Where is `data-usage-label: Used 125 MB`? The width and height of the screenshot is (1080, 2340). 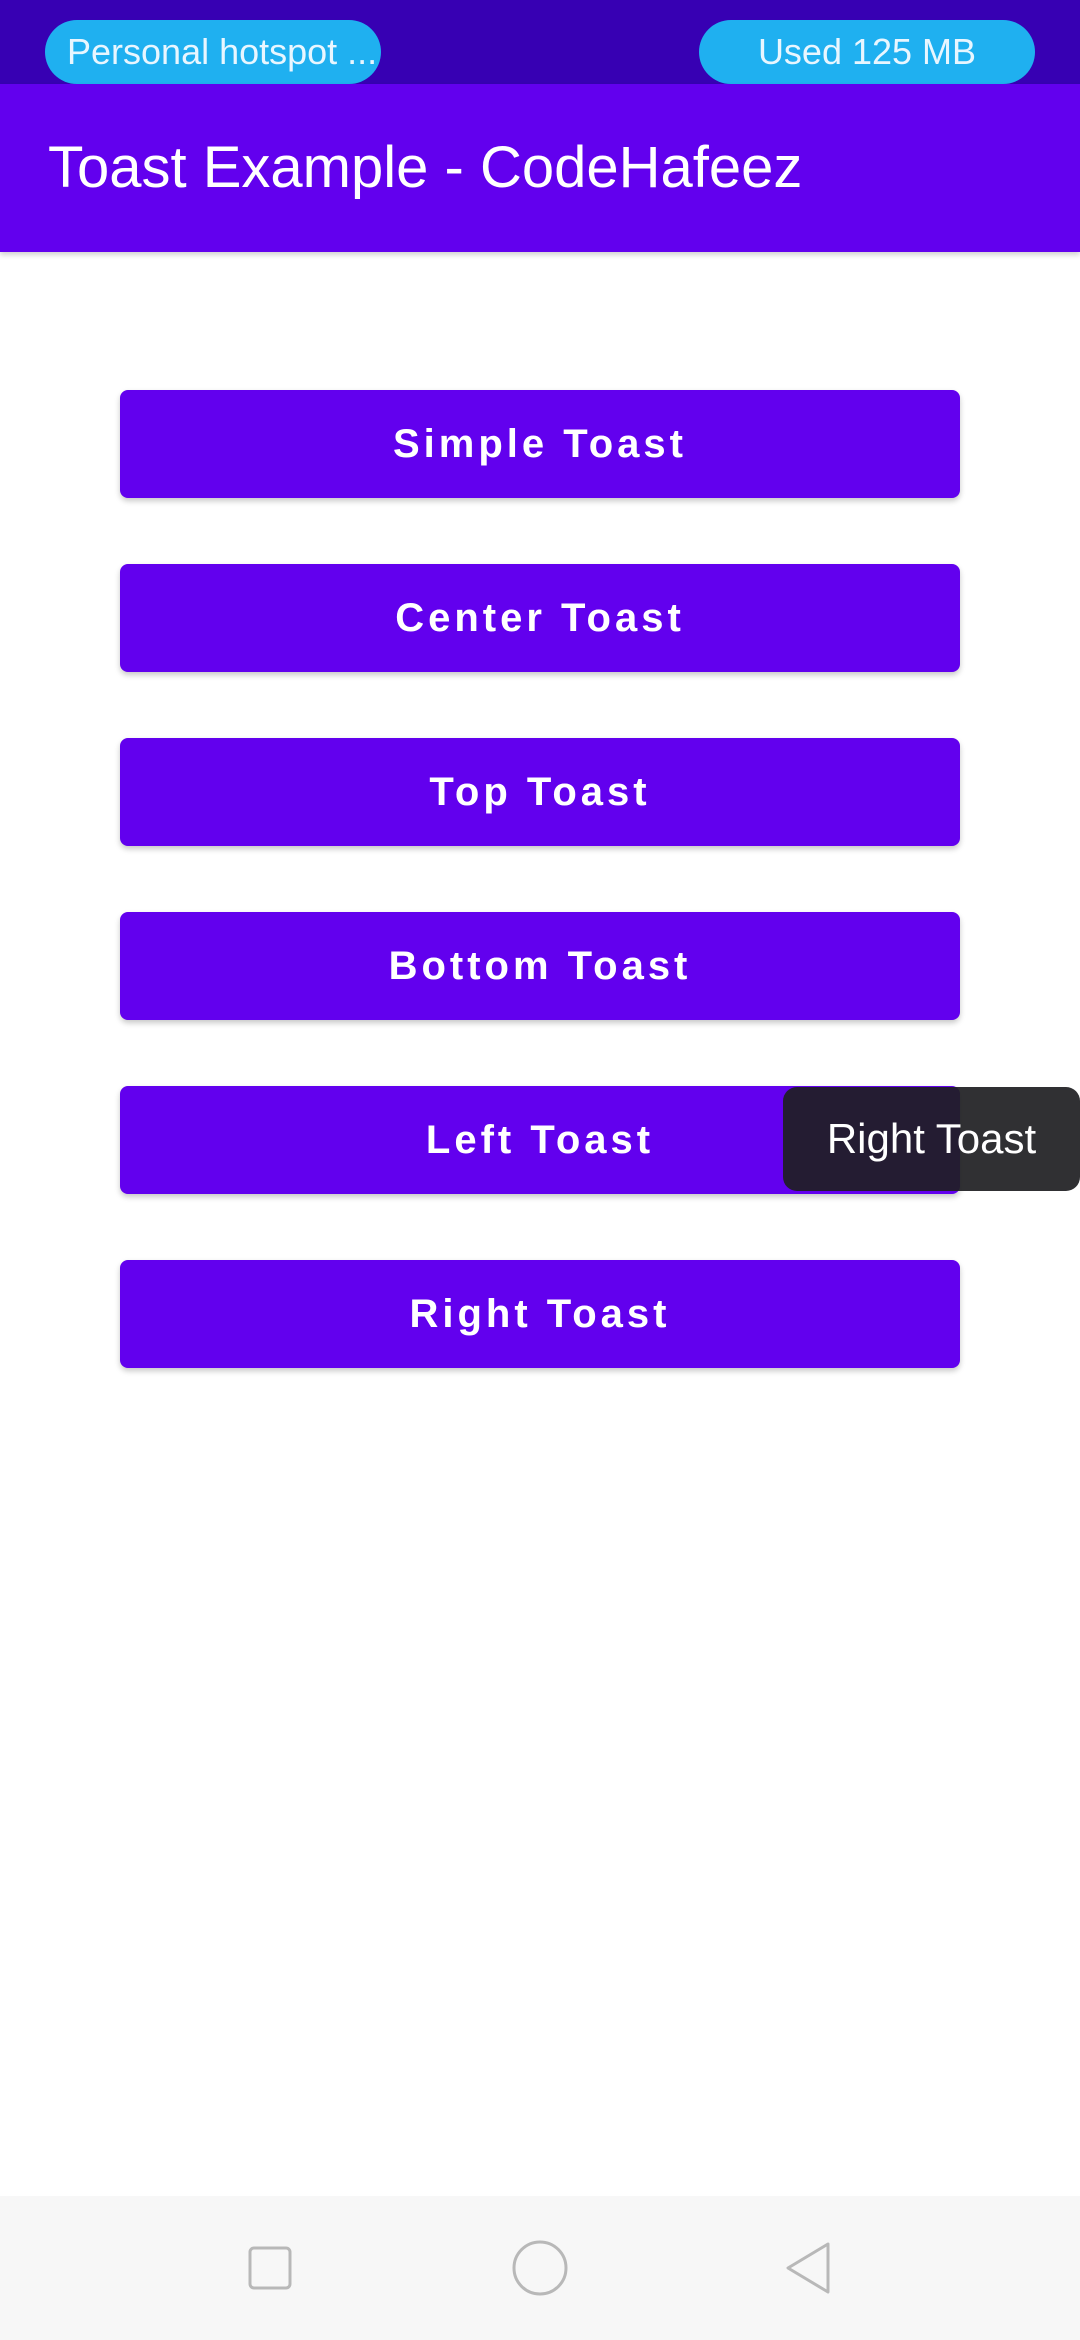 data-usage-label: Used 125 MB is located at coordinates (867, 51).